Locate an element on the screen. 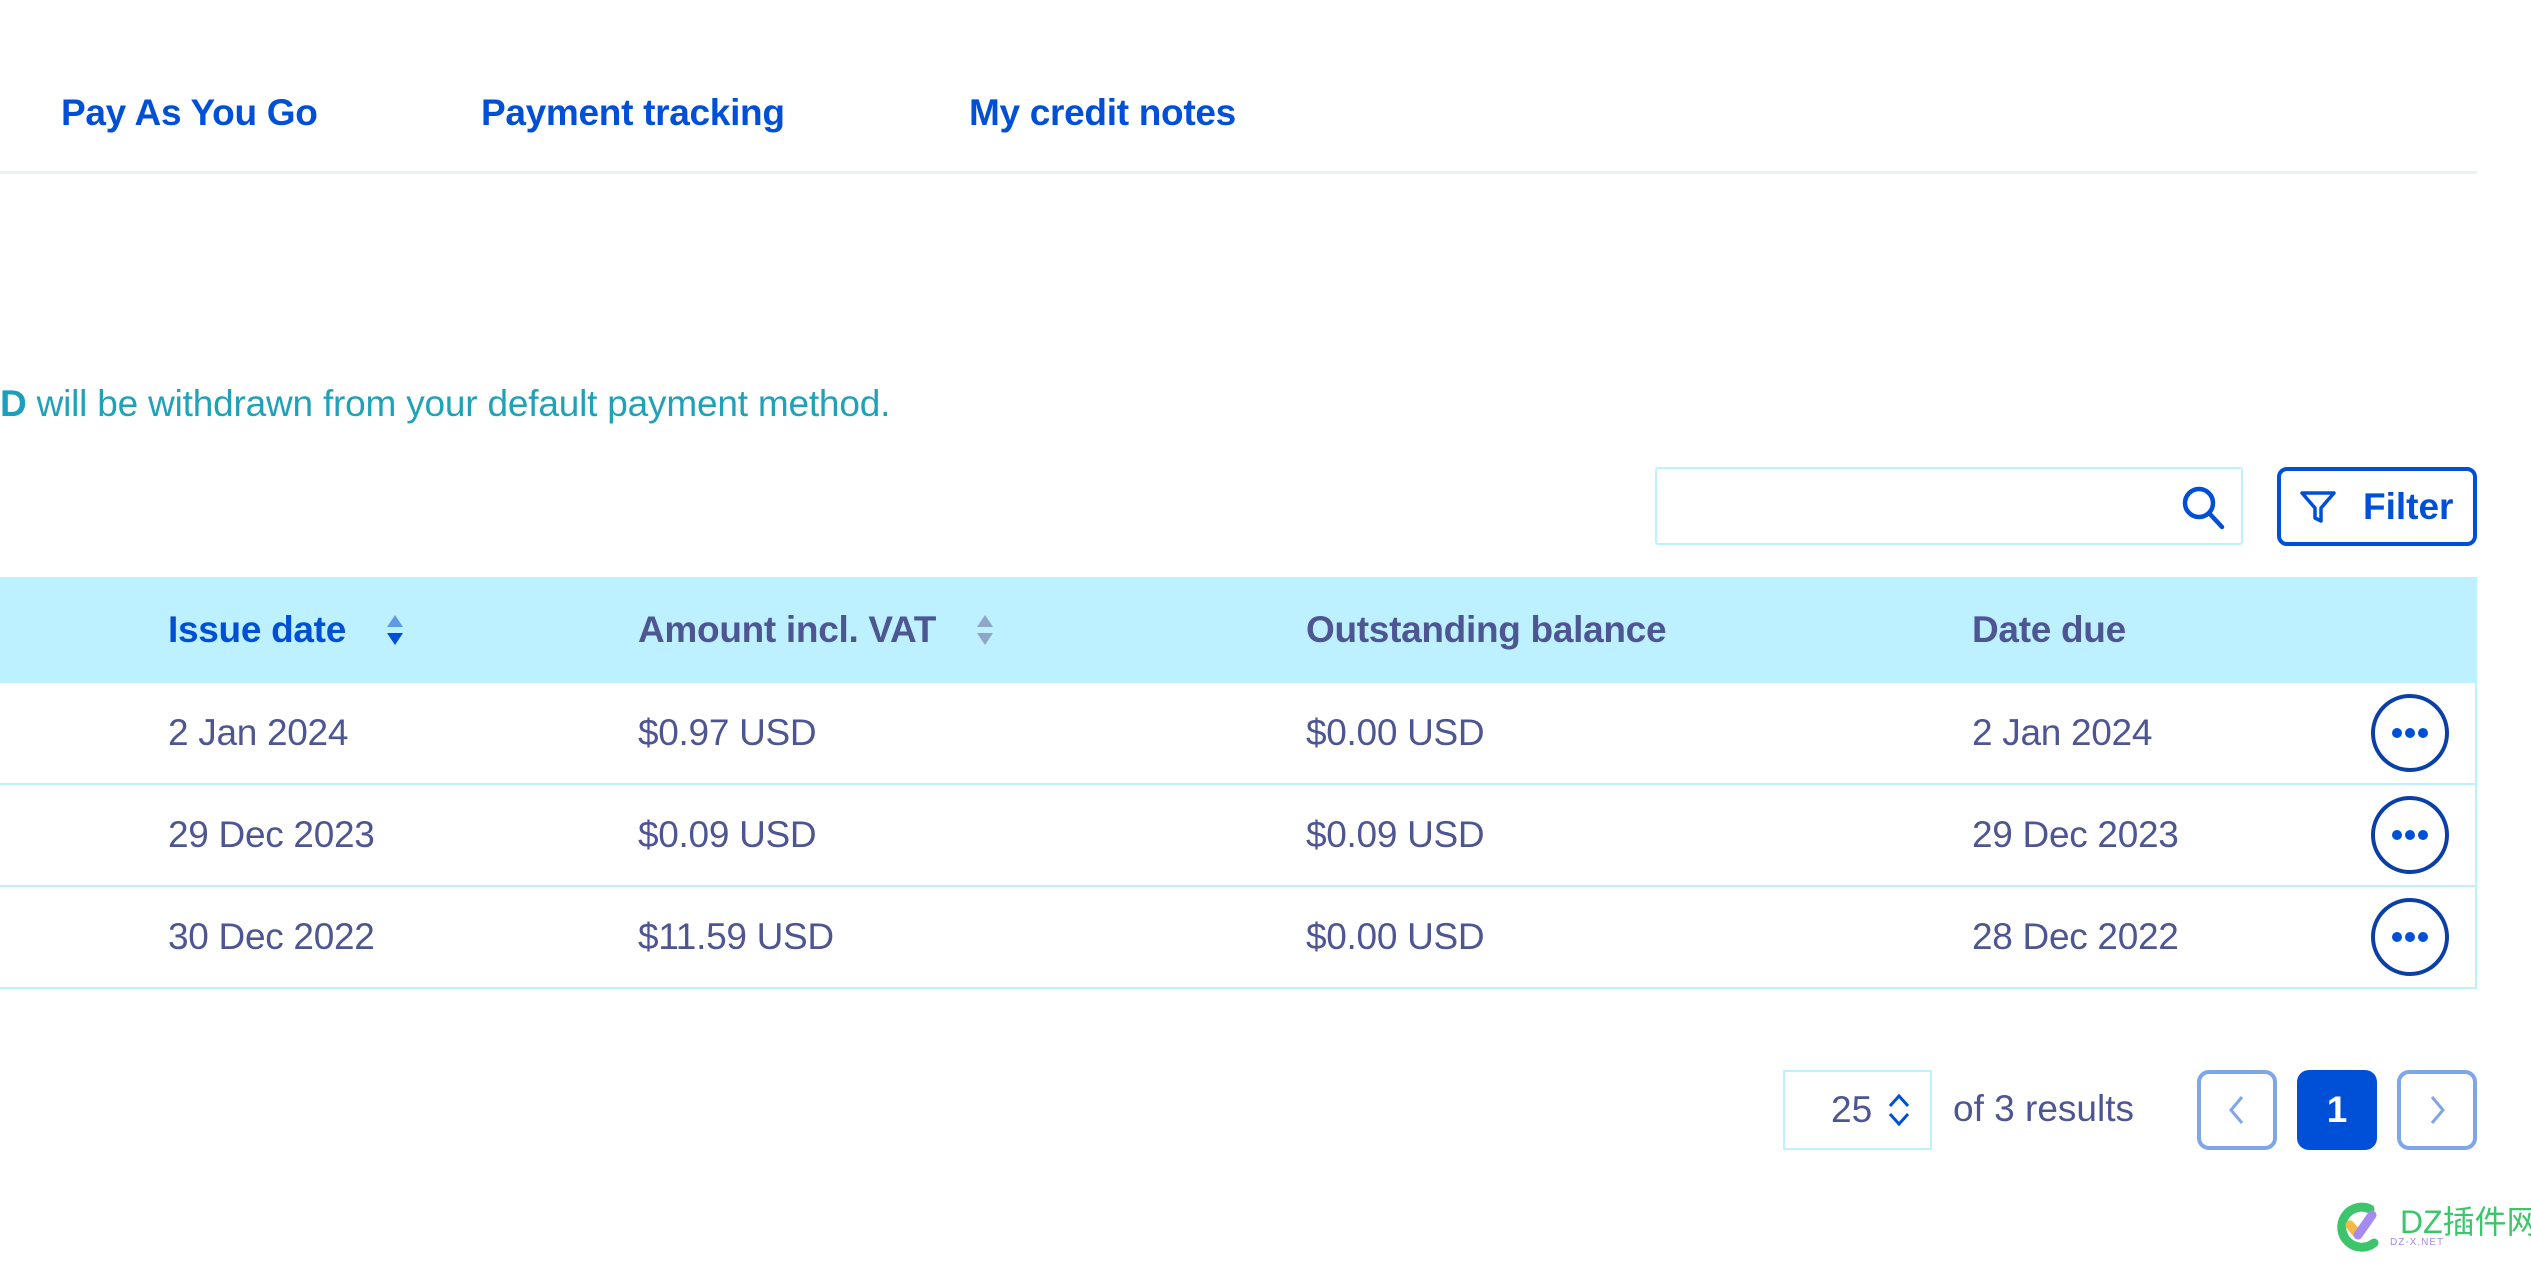 The height and width of the screenshot is (1266, 2531). column-label: Date due is located at coordinates (2049, 629).